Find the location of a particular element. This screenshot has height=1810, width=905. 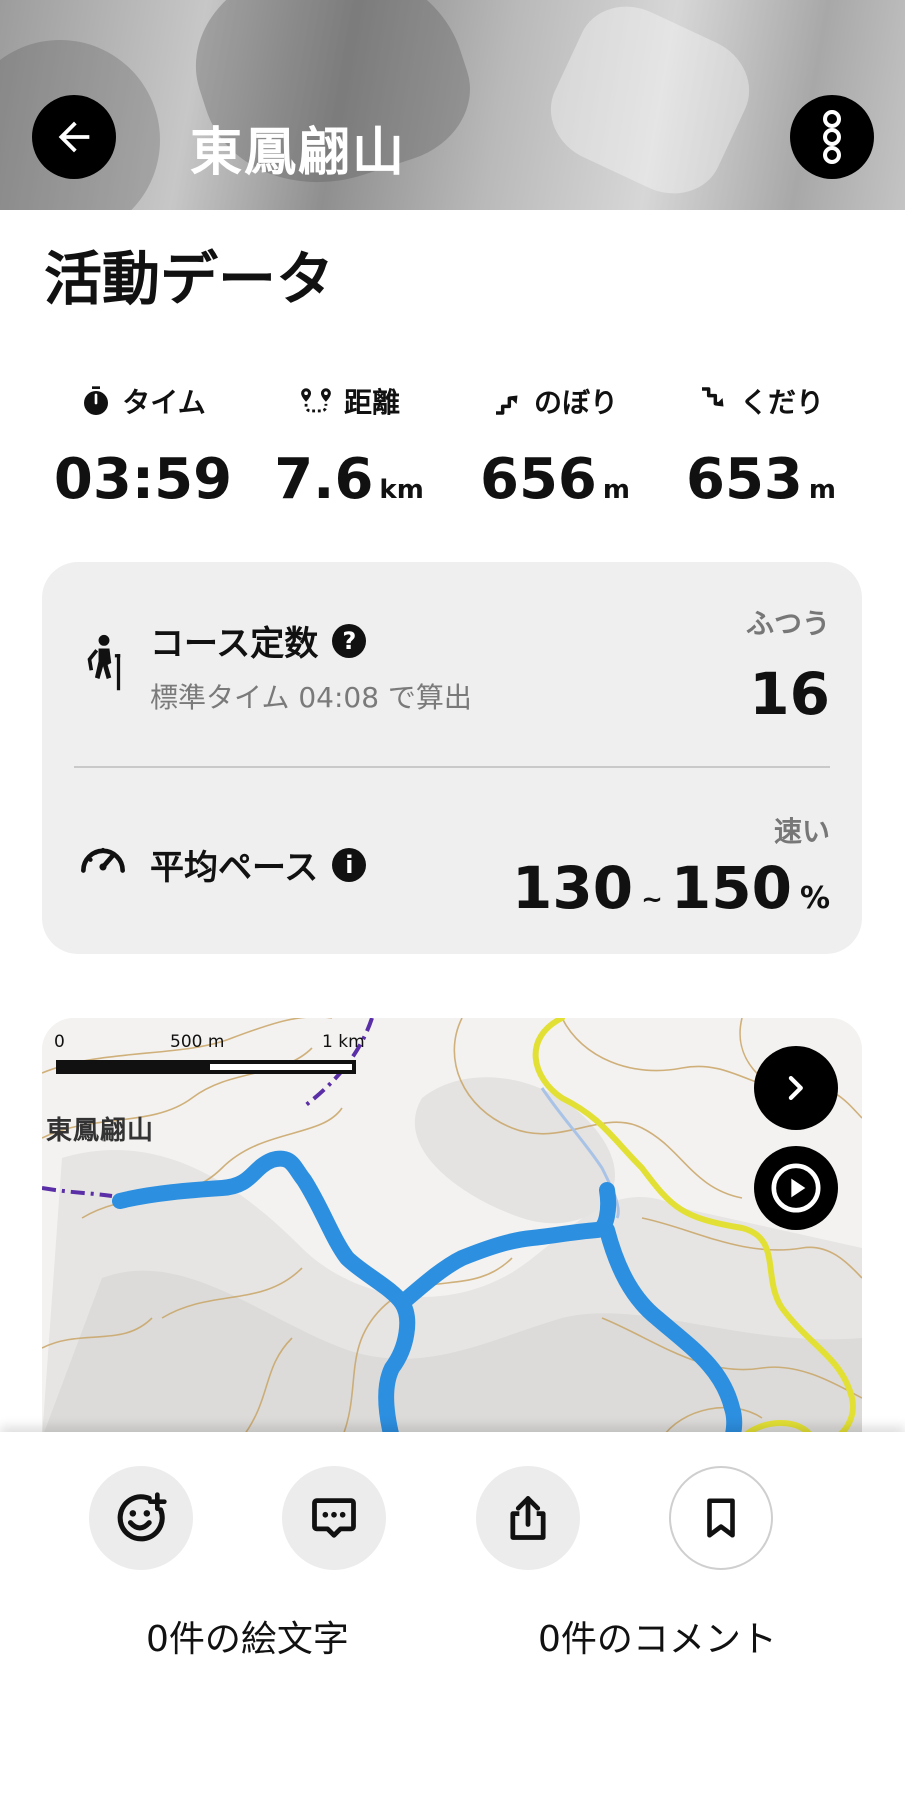

bookmark-icon is located at coordinates (721, 1518).